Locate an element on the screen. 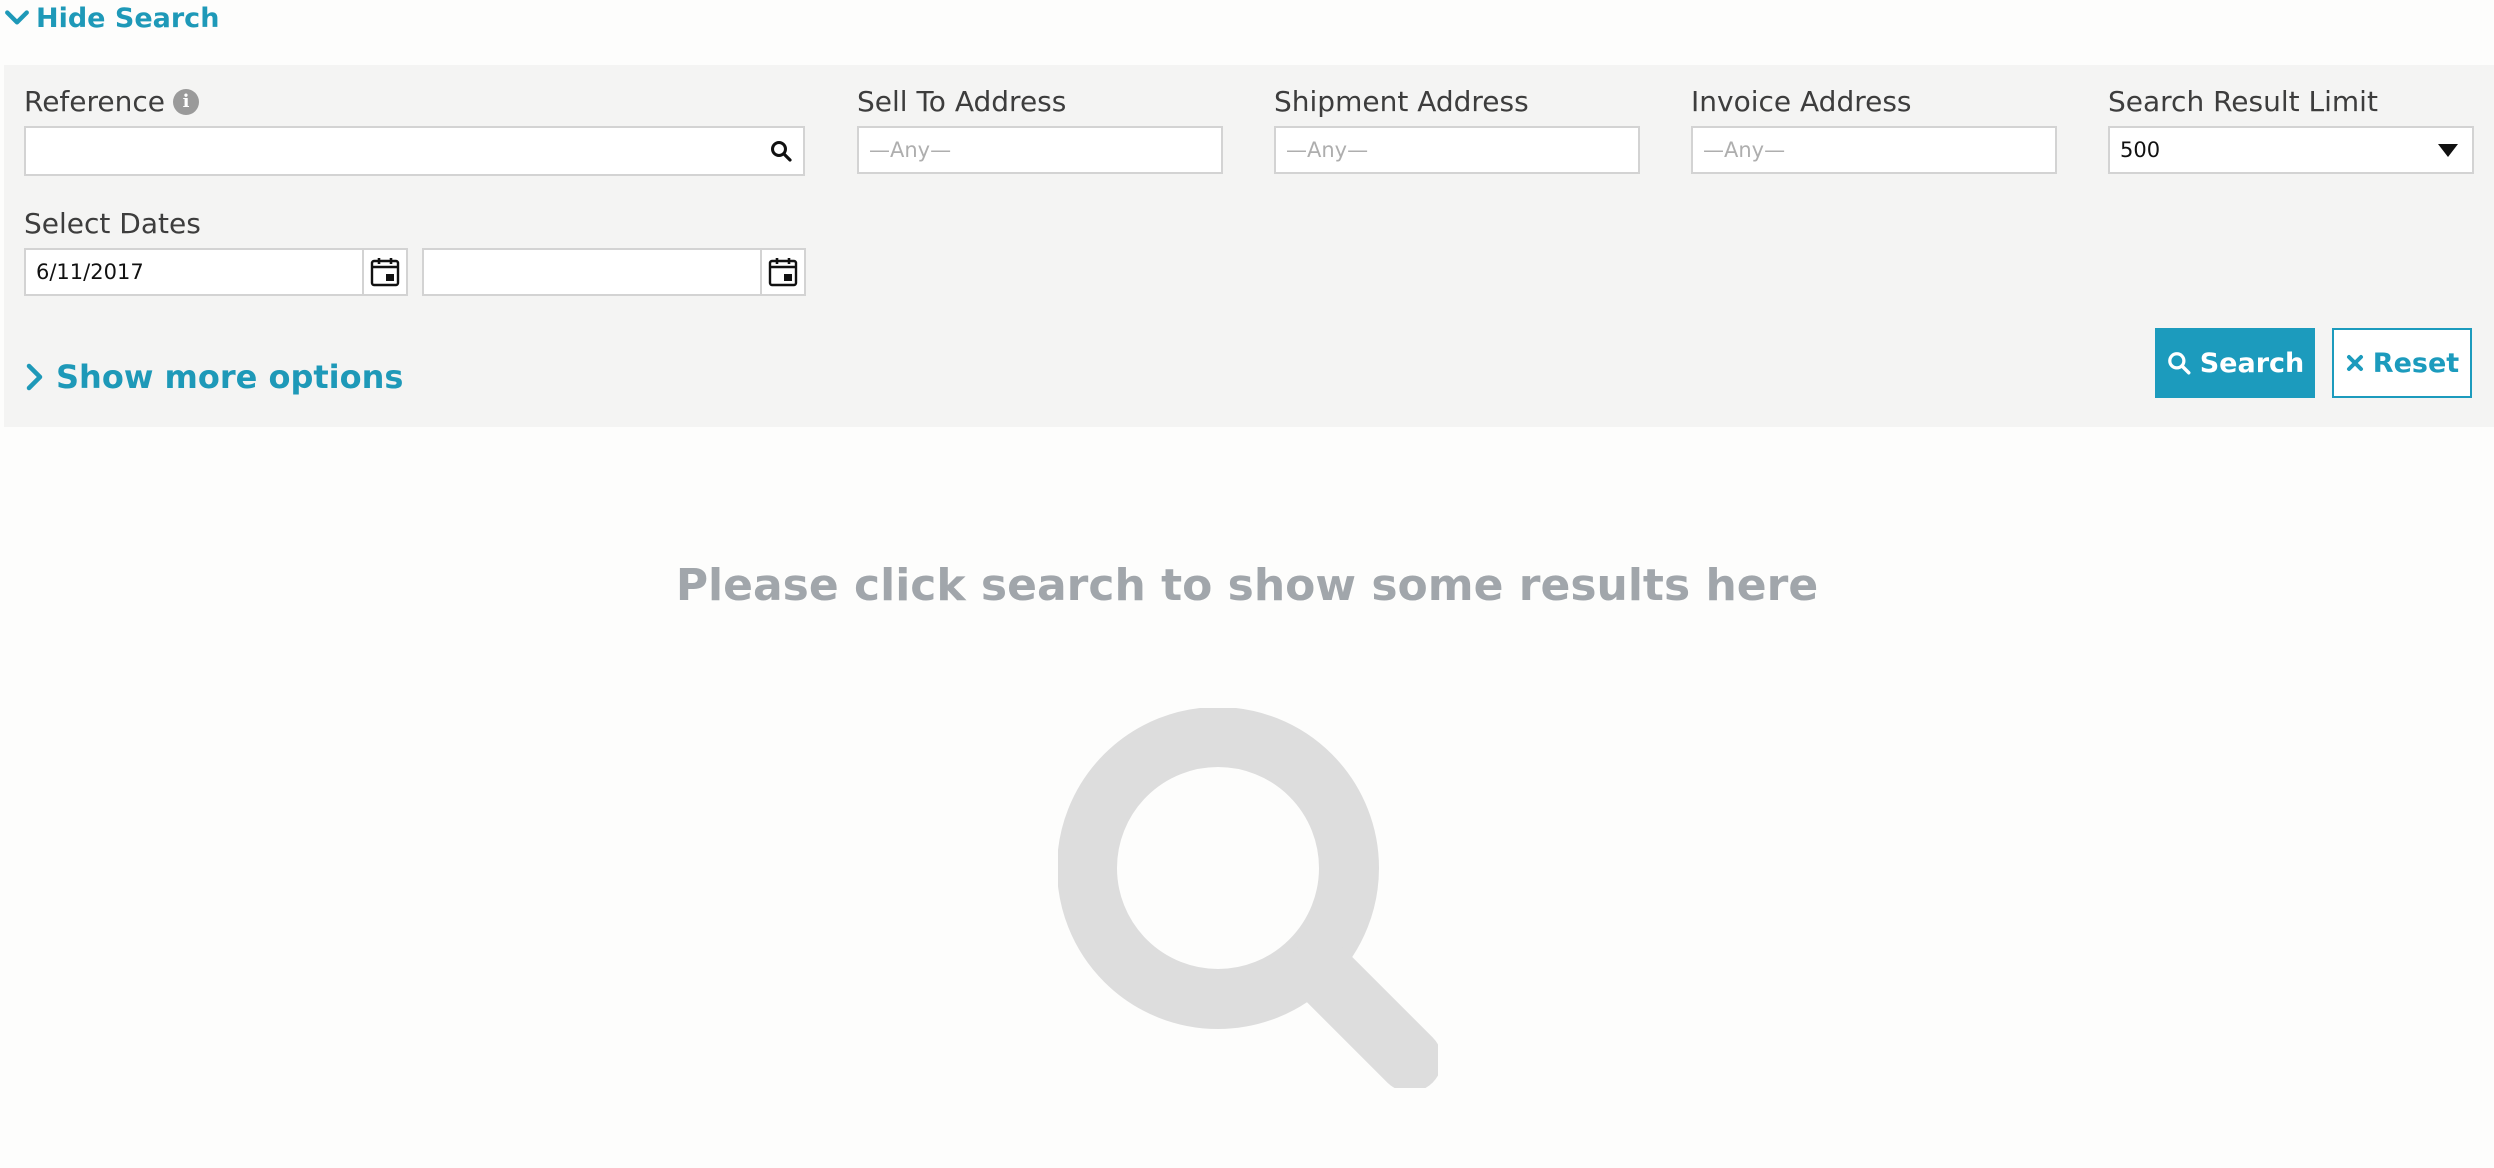  close-icon is located at coordinates (2354, 363).